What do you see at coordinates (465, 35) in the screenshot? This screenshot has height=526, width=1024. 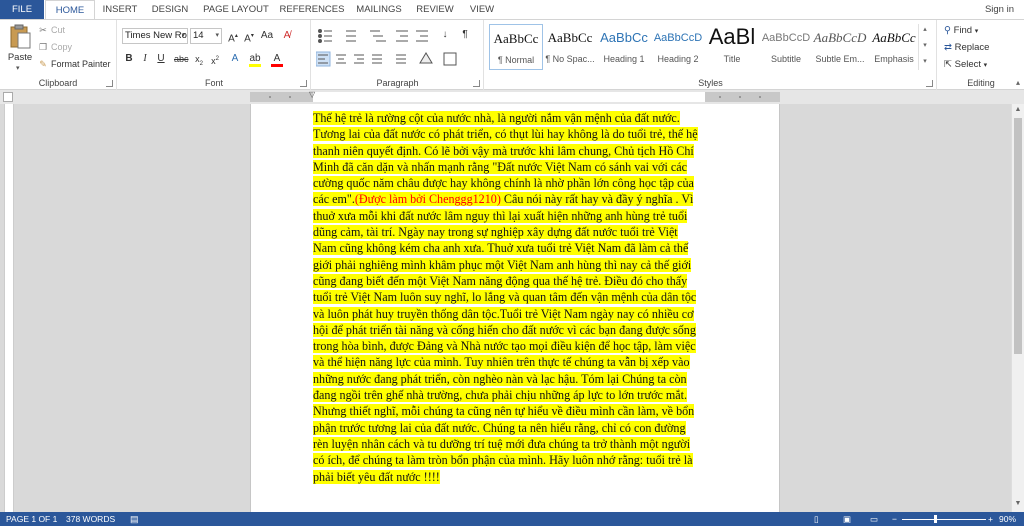 I see `show-formatting-icon: ¶` at bounding box center [465, 35].